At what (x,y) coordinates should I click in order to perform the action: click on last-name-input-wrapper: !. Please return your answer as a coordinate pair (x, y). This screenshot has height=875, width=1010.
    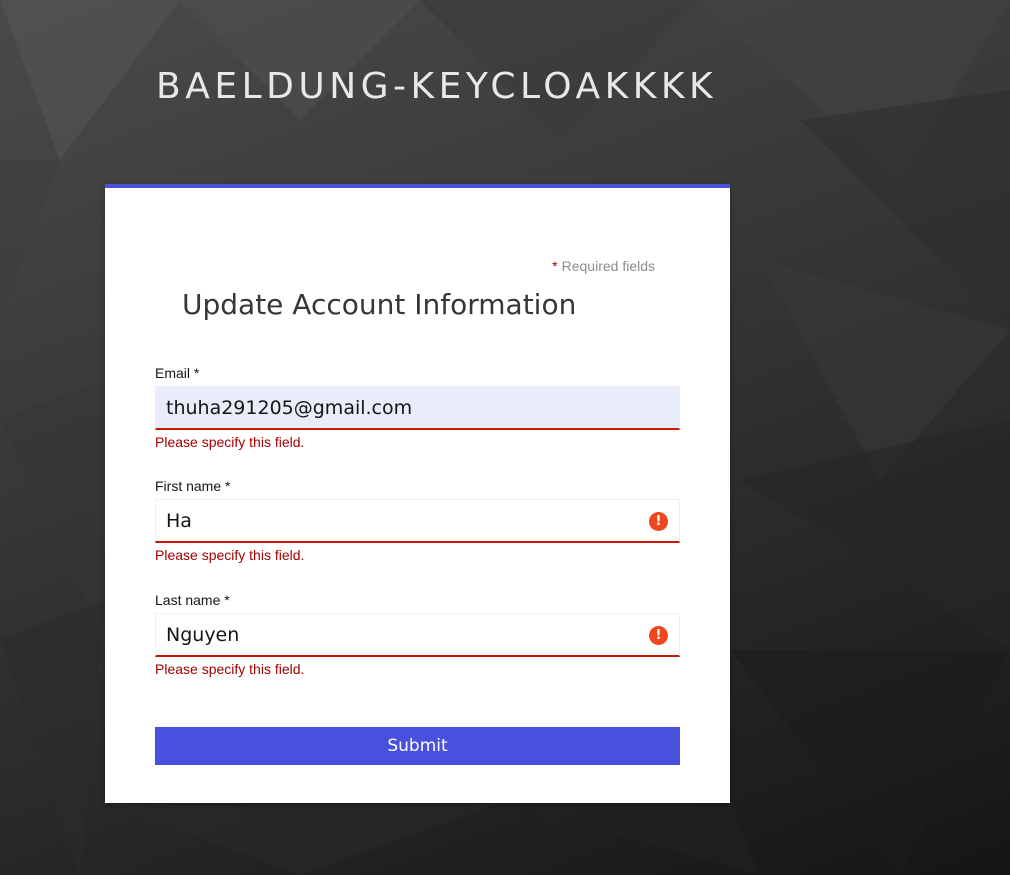
    Looking at the image, I should click on (417, 635).